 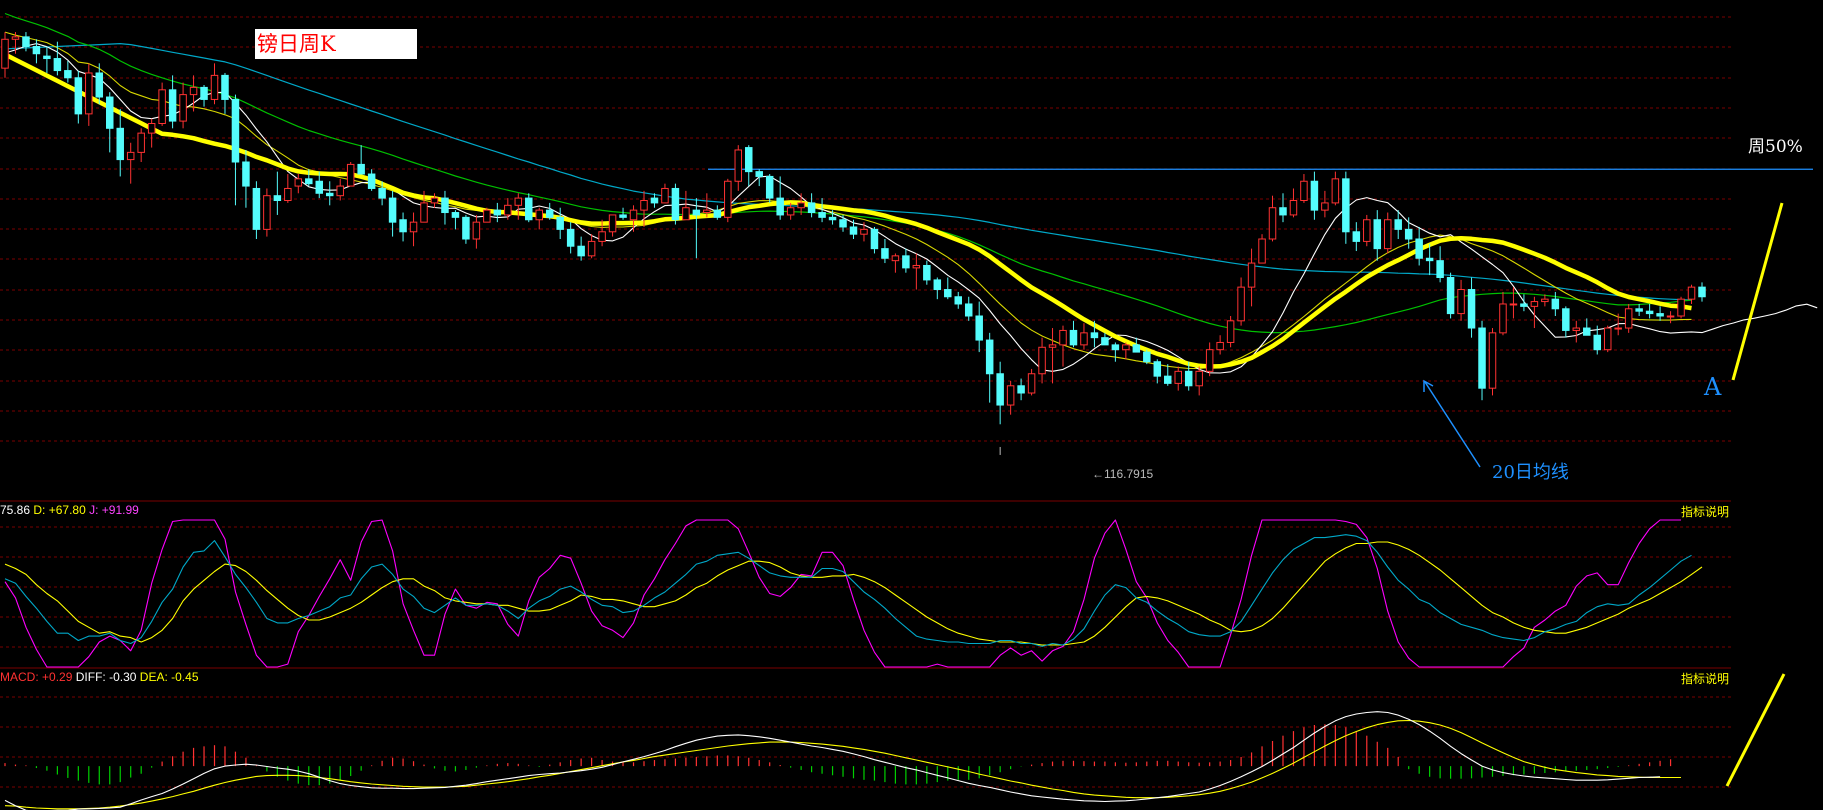 What do you see at coordinates (15, 510) in the screenshot?
I see `kdj-k-value: 75.86` at bounding box center [15, 510].